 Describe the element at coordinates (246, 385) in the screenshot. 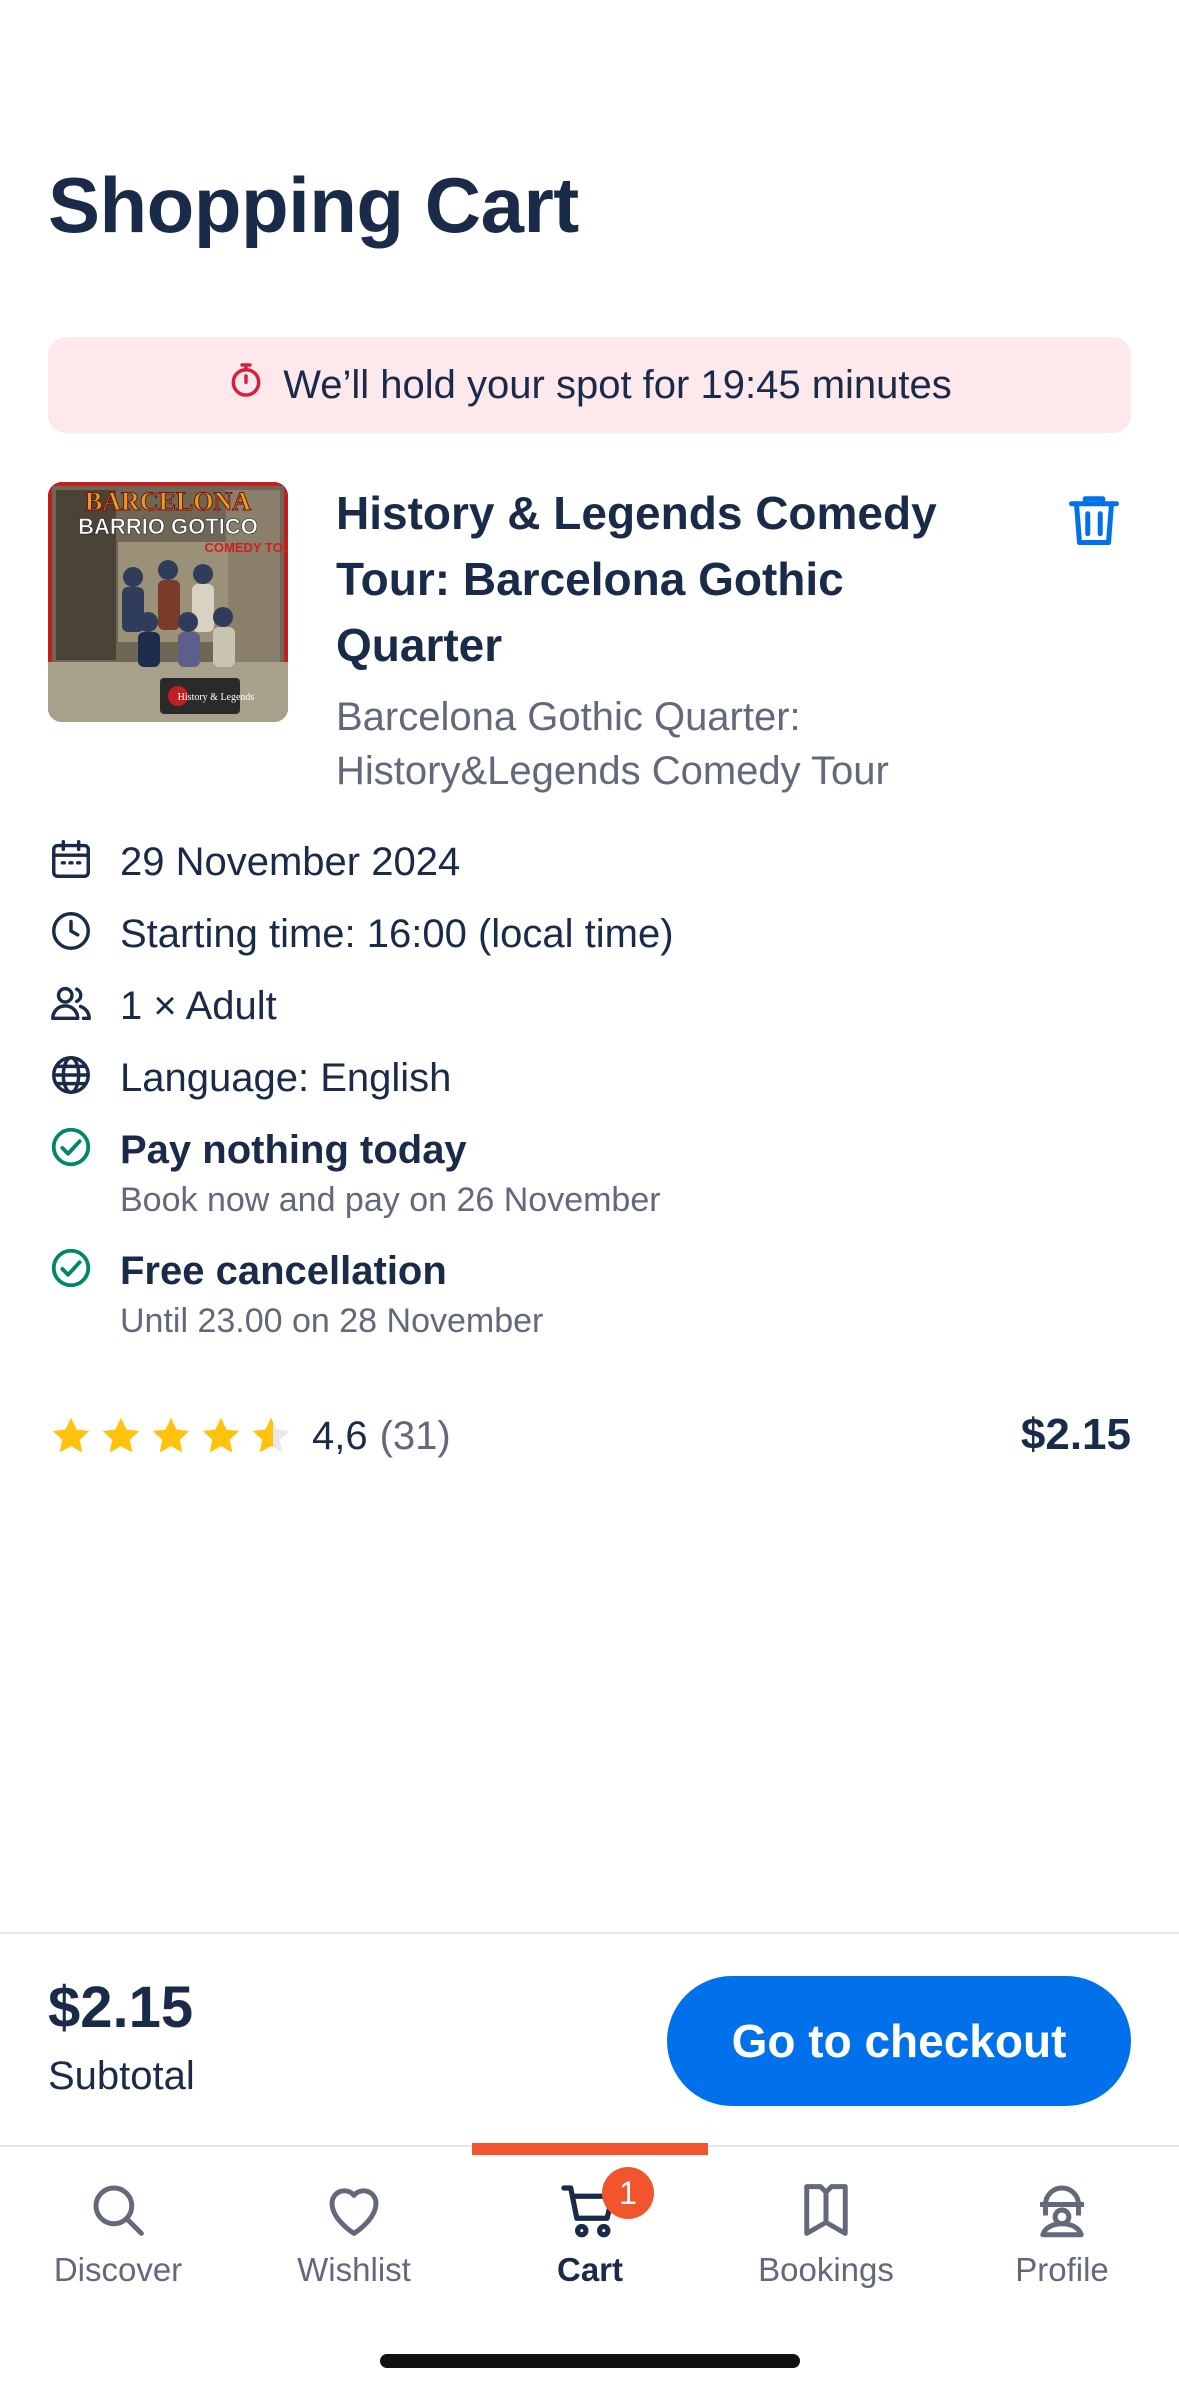

I see `timer-icon` at that location.